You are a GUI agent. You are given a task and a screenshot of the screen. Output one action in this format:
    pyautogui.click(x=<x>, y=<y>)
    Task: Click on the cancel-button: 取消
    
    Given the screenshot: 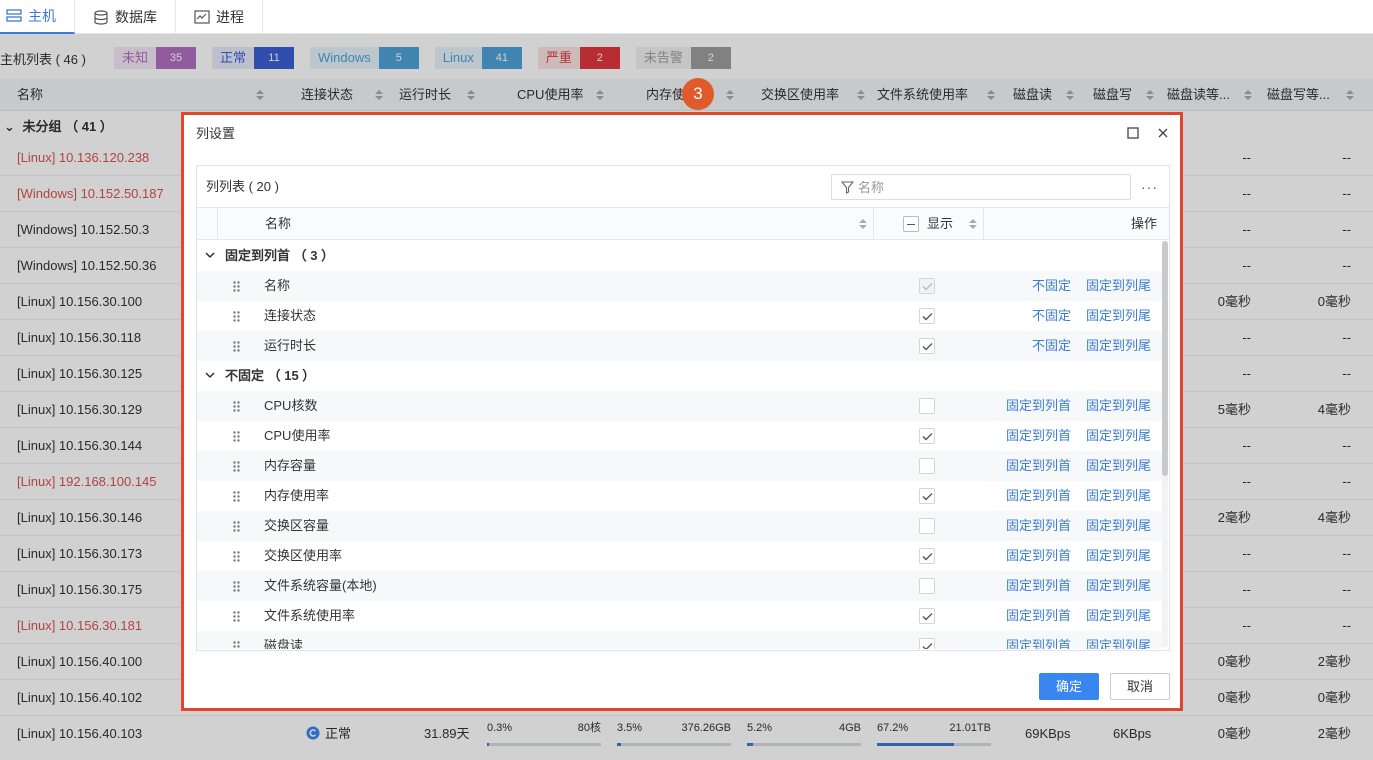 What is the action you would take?
    pyautogui.click(x=1140, y=686)
    